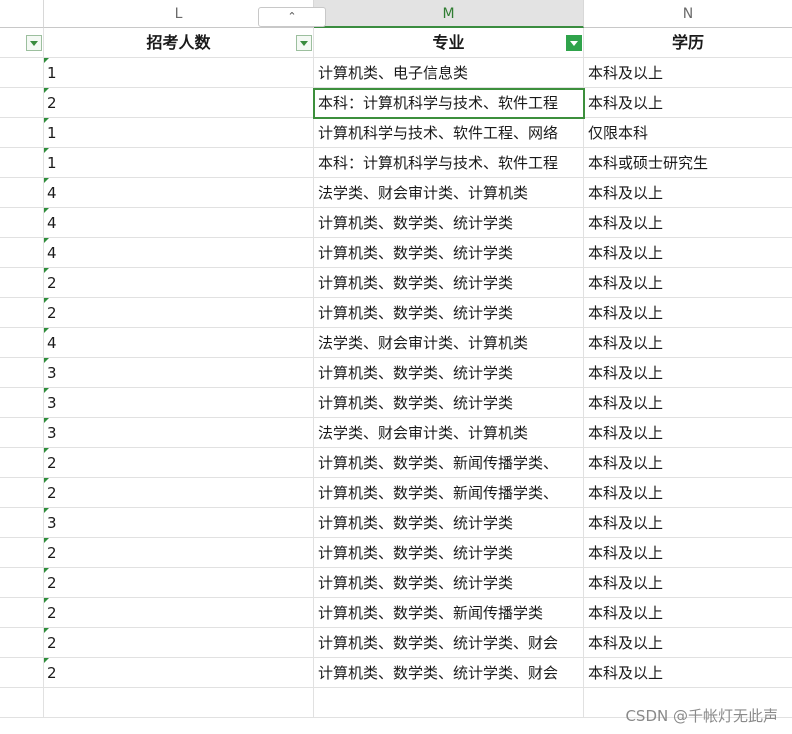  I want to click on cell-major: 计算机科学与技术、软件工程、网络, so click(449, 133).